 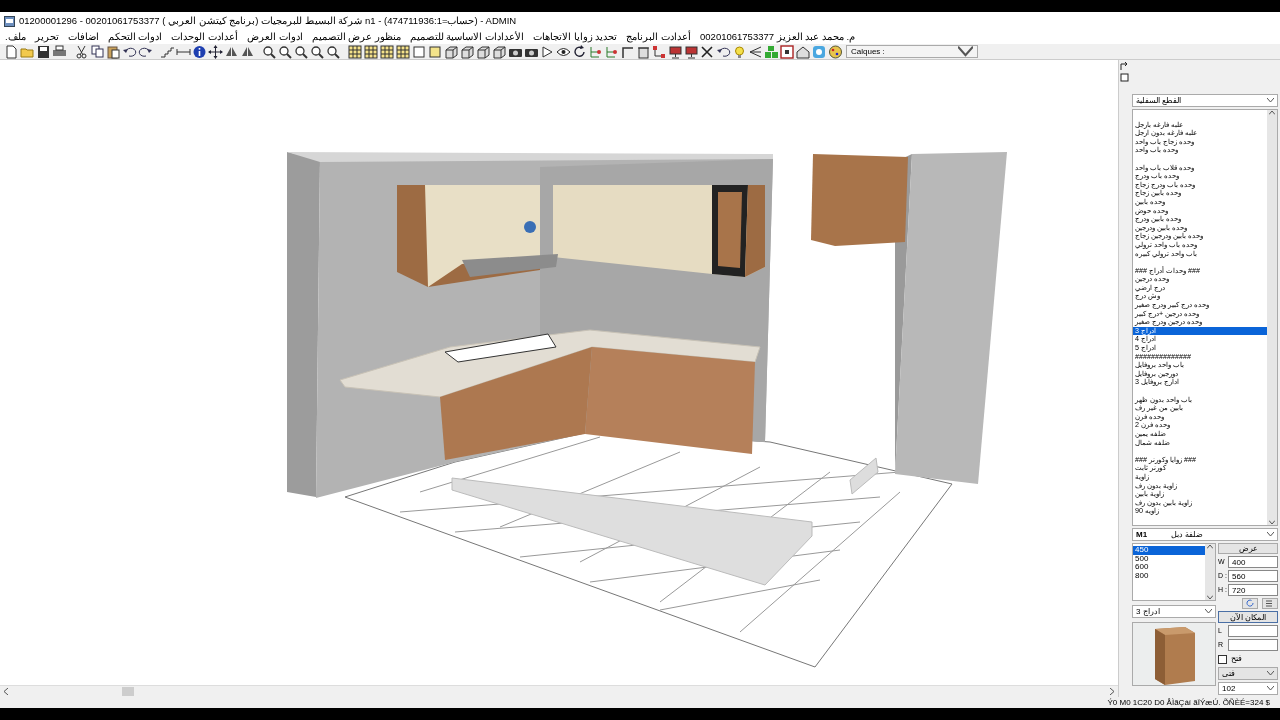 What do you see at coordinates (419, 51) in the screenshot?
I see `square-icon` at bounding box center [419, 51].